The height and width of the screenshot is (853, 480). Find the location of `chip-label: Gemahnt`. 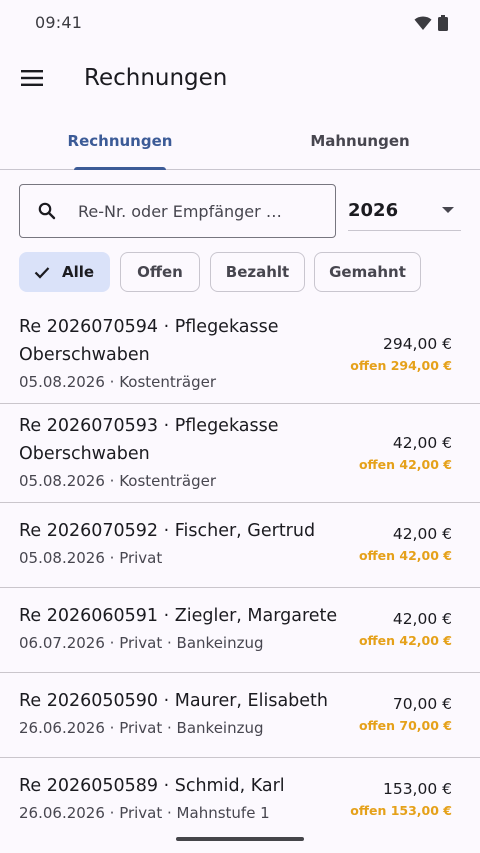

chip-label: Gemahnt is located at coordinates (367, 272).